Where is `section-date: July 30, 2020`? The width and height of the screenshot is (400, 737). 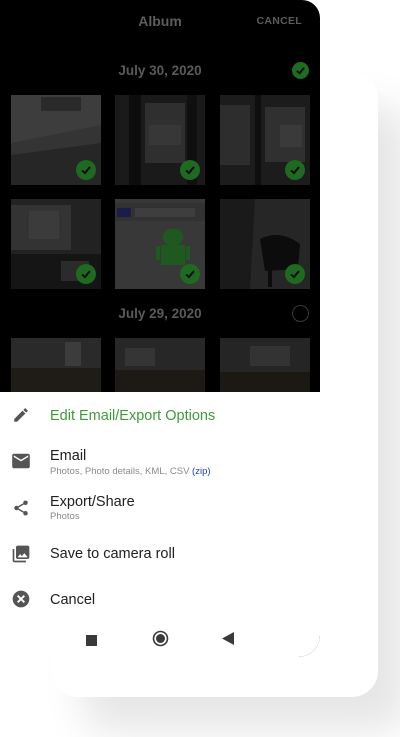 section-date: July 30, 2020 is located at coordinates (160, 70).